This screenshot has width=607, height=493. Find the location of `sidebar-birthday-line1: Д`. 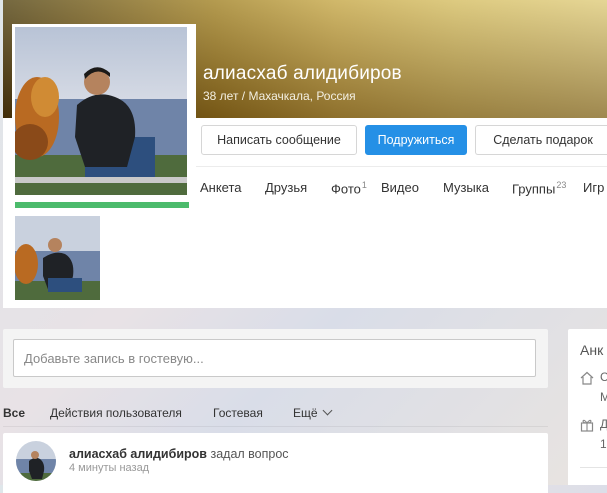

sidebar-birthday-line1: Д is located at coordinates (603, 424).